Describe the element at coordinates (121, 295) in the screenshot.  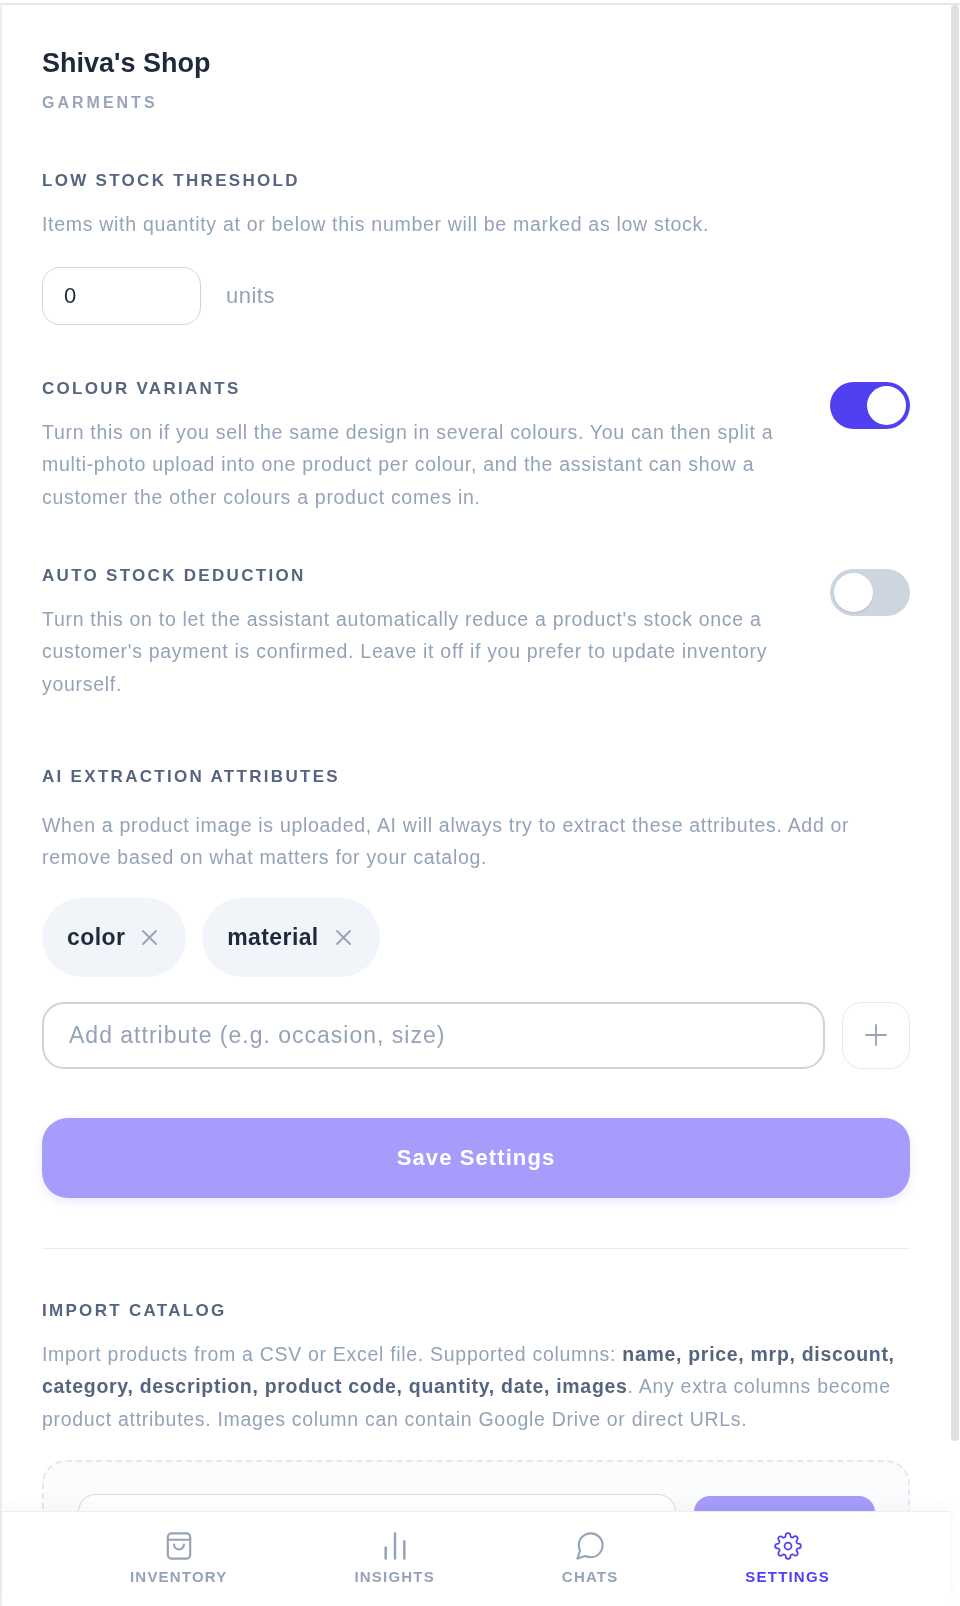
I see `threshold-field: 0` at that location.